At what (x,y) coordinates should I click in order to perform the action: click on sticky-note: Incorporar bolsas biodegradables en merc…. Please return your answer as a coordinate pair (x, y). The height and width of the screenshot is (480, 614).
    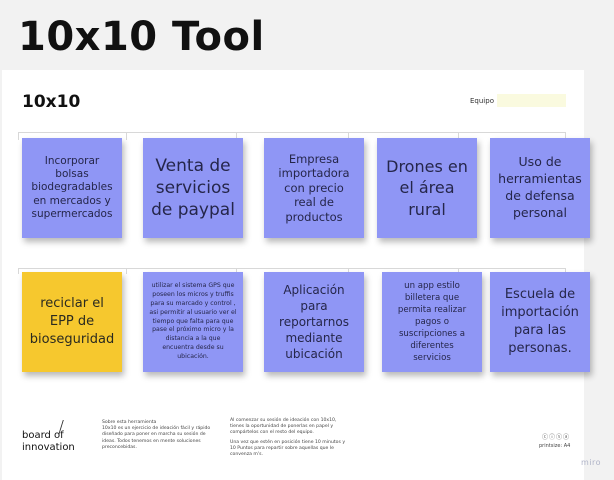
    Looking at the image, I should click on (72, 188).